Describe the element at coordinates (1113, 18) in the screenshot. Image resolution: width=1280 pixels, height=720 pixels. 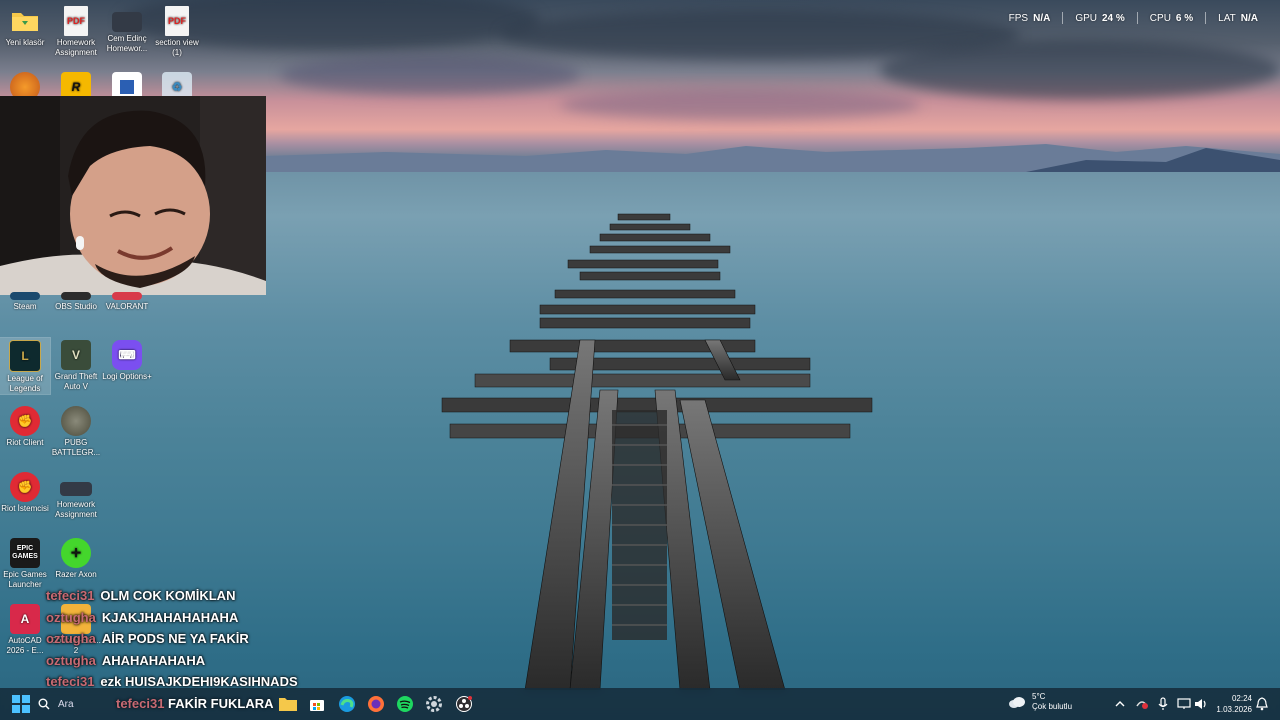
I see `gpu-value: 24 %` at that location.